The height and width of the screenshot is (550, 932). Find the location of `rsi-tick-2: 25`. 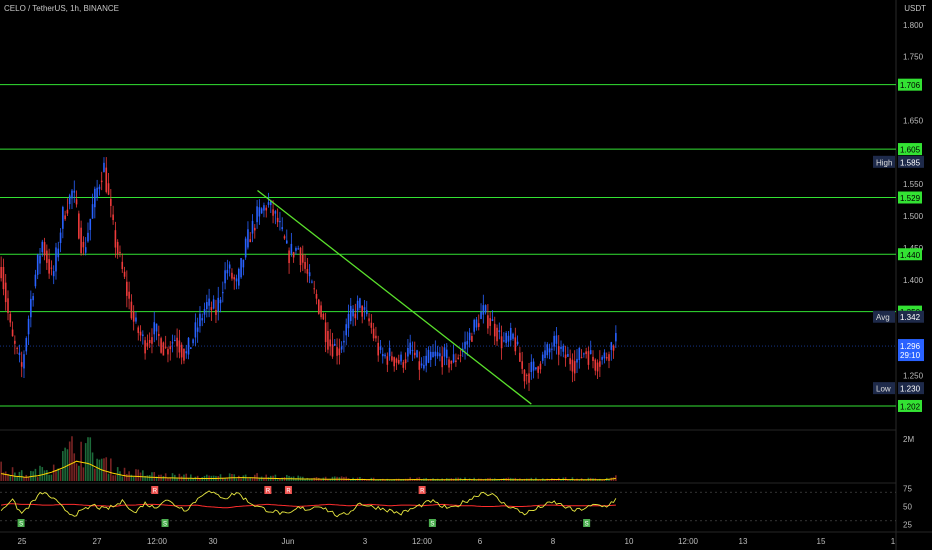

rsi-tick-2: 25 is located at coordinates (907, 524).